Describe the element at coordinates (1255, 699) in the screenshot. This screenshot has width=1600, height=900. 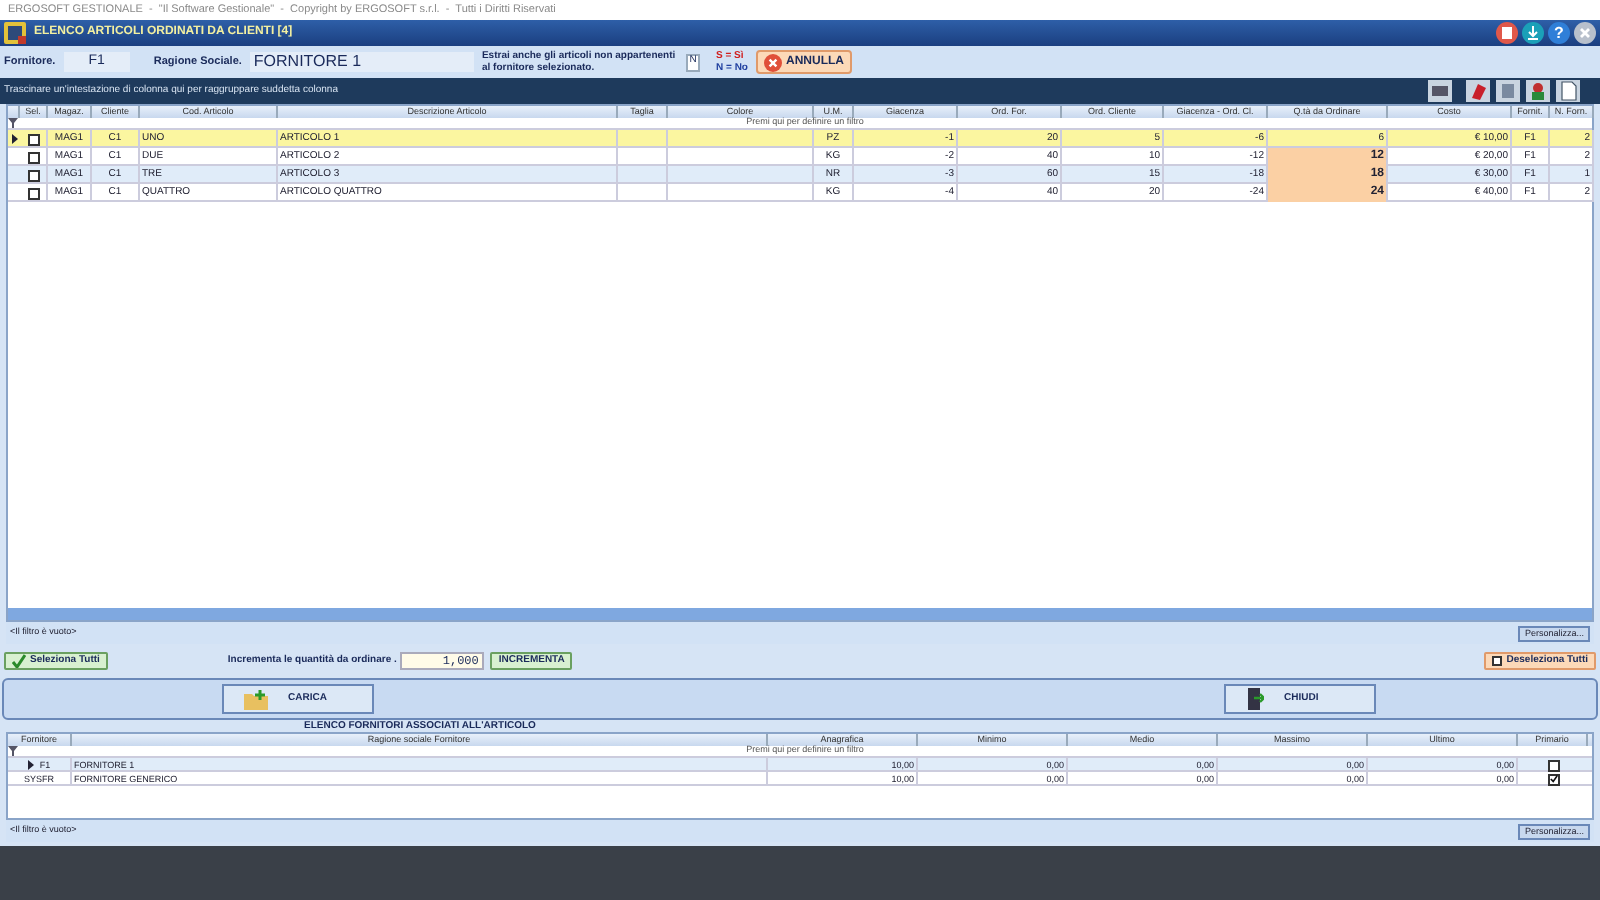
I see `door-icon` at that location.